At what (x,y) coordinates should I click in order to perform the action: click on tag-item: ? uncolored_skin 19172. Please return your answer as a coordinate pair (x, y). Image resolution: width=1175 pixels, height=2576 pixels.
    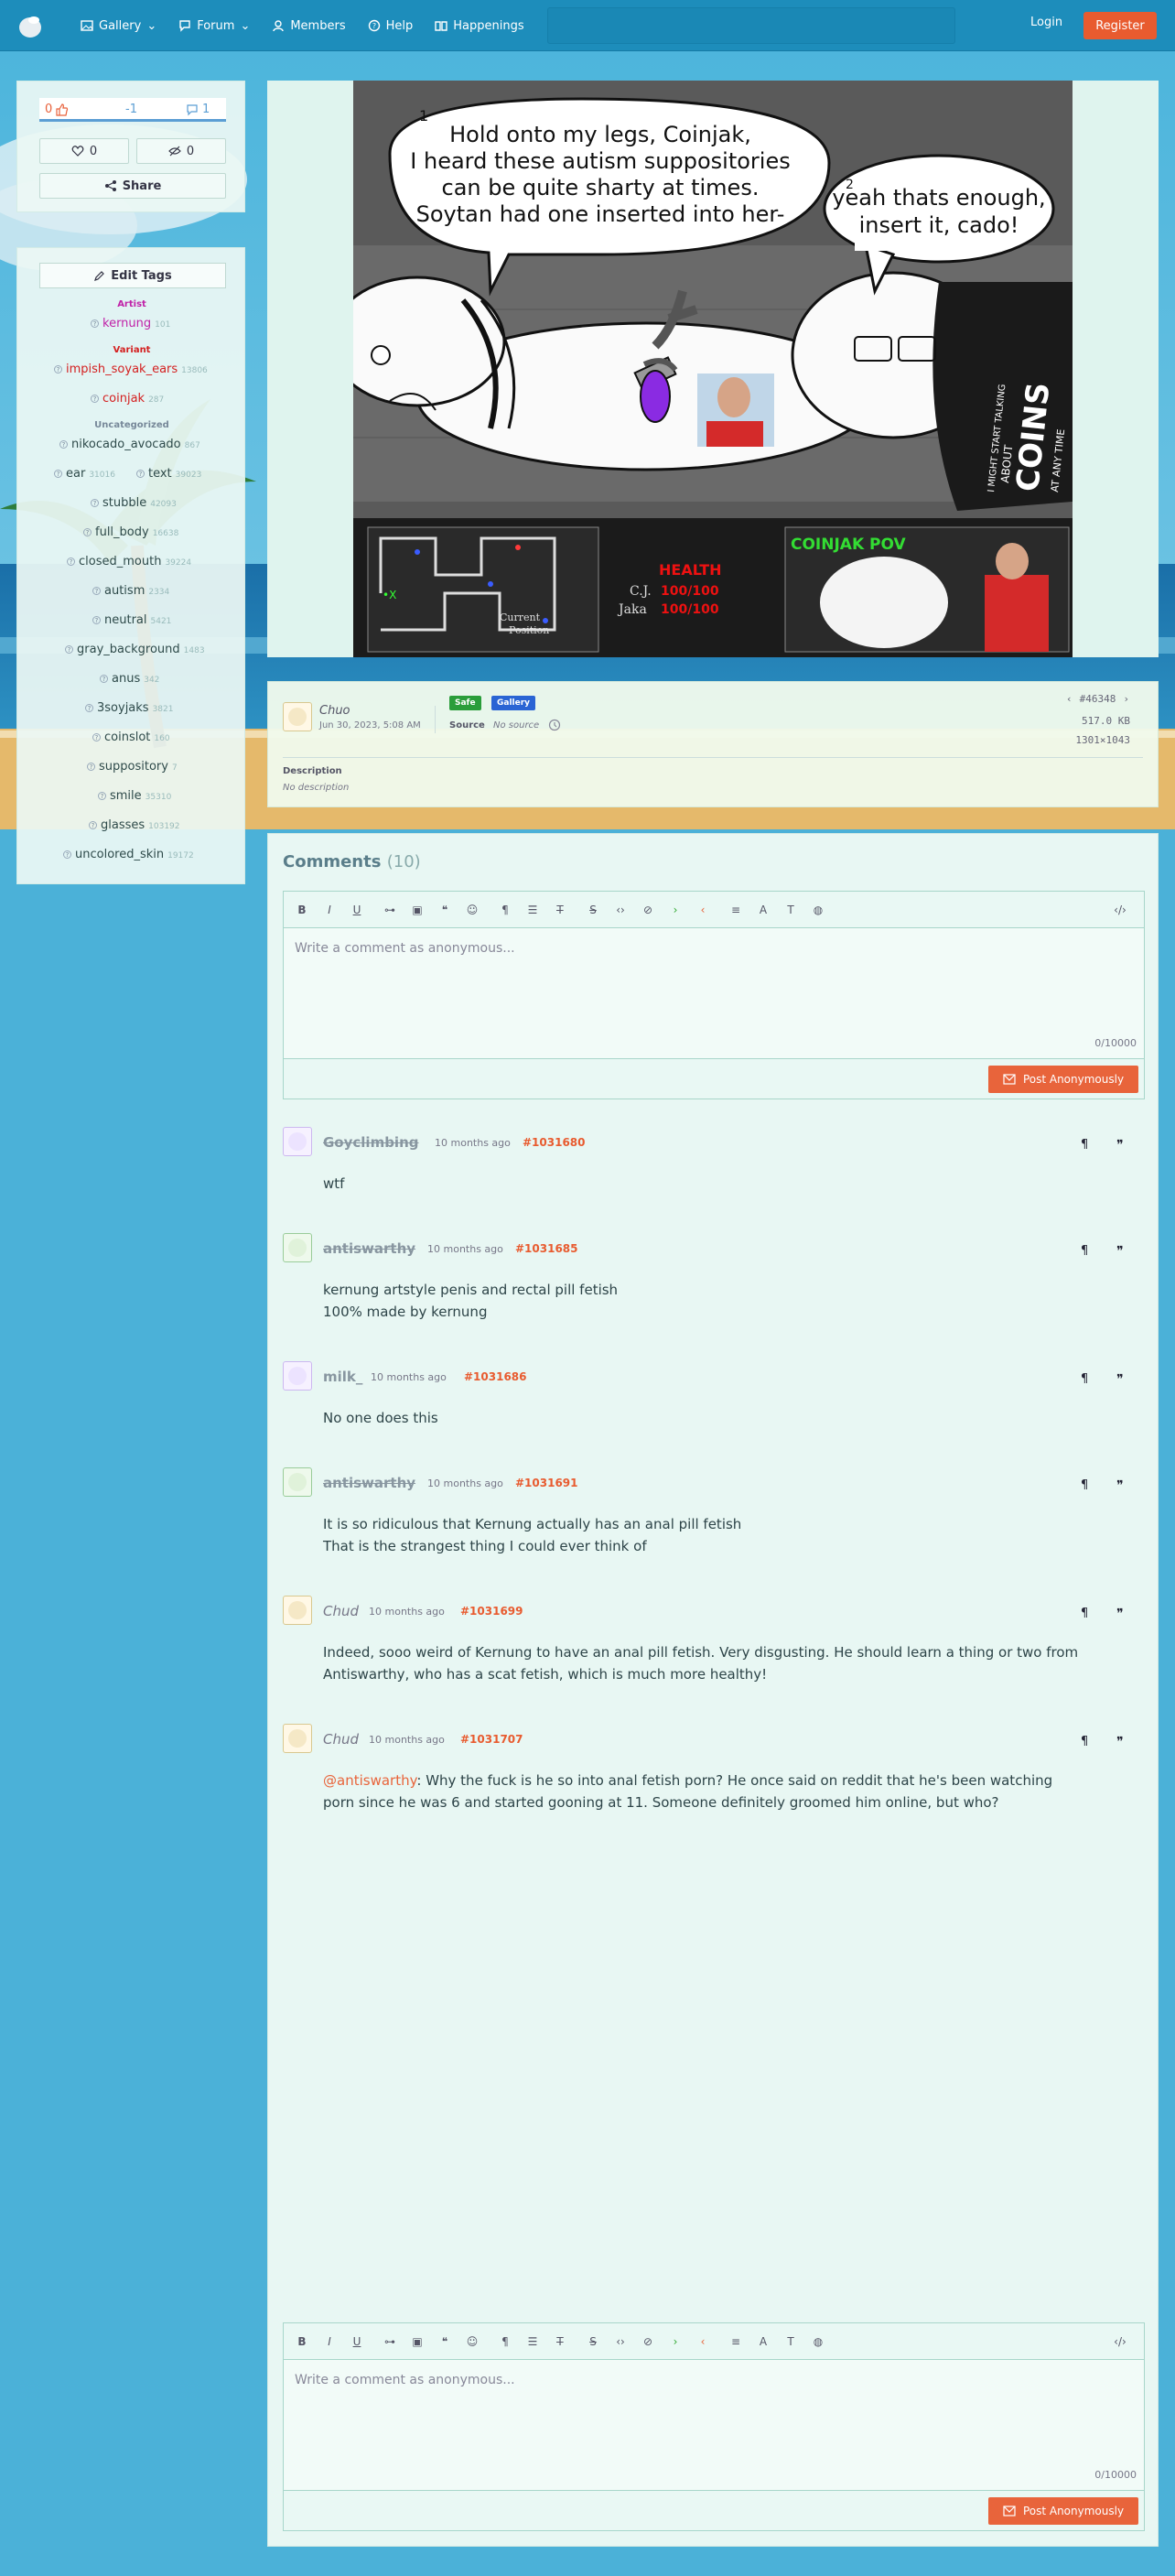
    Looking at the image, I should click on (128, 855).